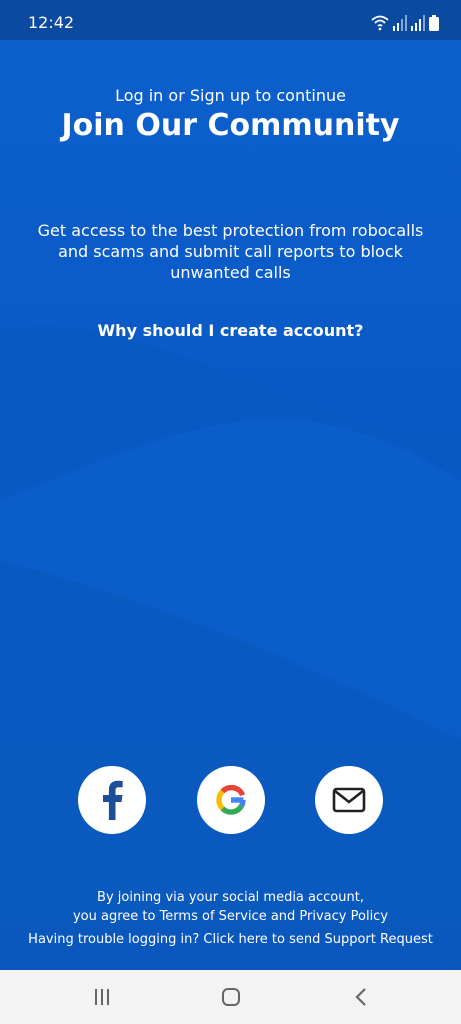 The height and width of the screenshot is (1024, 461). Describe the element at coordinates (230, 95) in the screenshot. I see `login-subtitle: Log in or Sign up to continue` at that location.